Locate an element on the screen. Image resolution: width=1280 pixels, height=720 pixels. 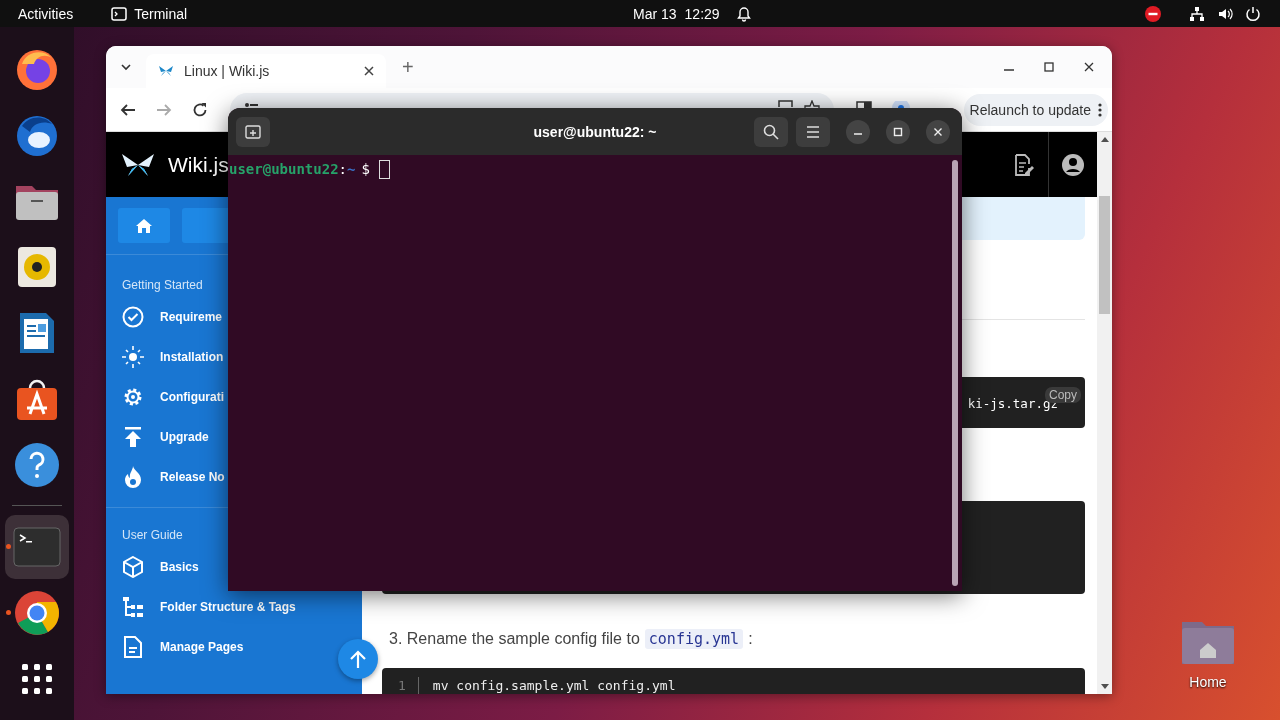
scroll-up-icon is located at coordinates (1104, 139).